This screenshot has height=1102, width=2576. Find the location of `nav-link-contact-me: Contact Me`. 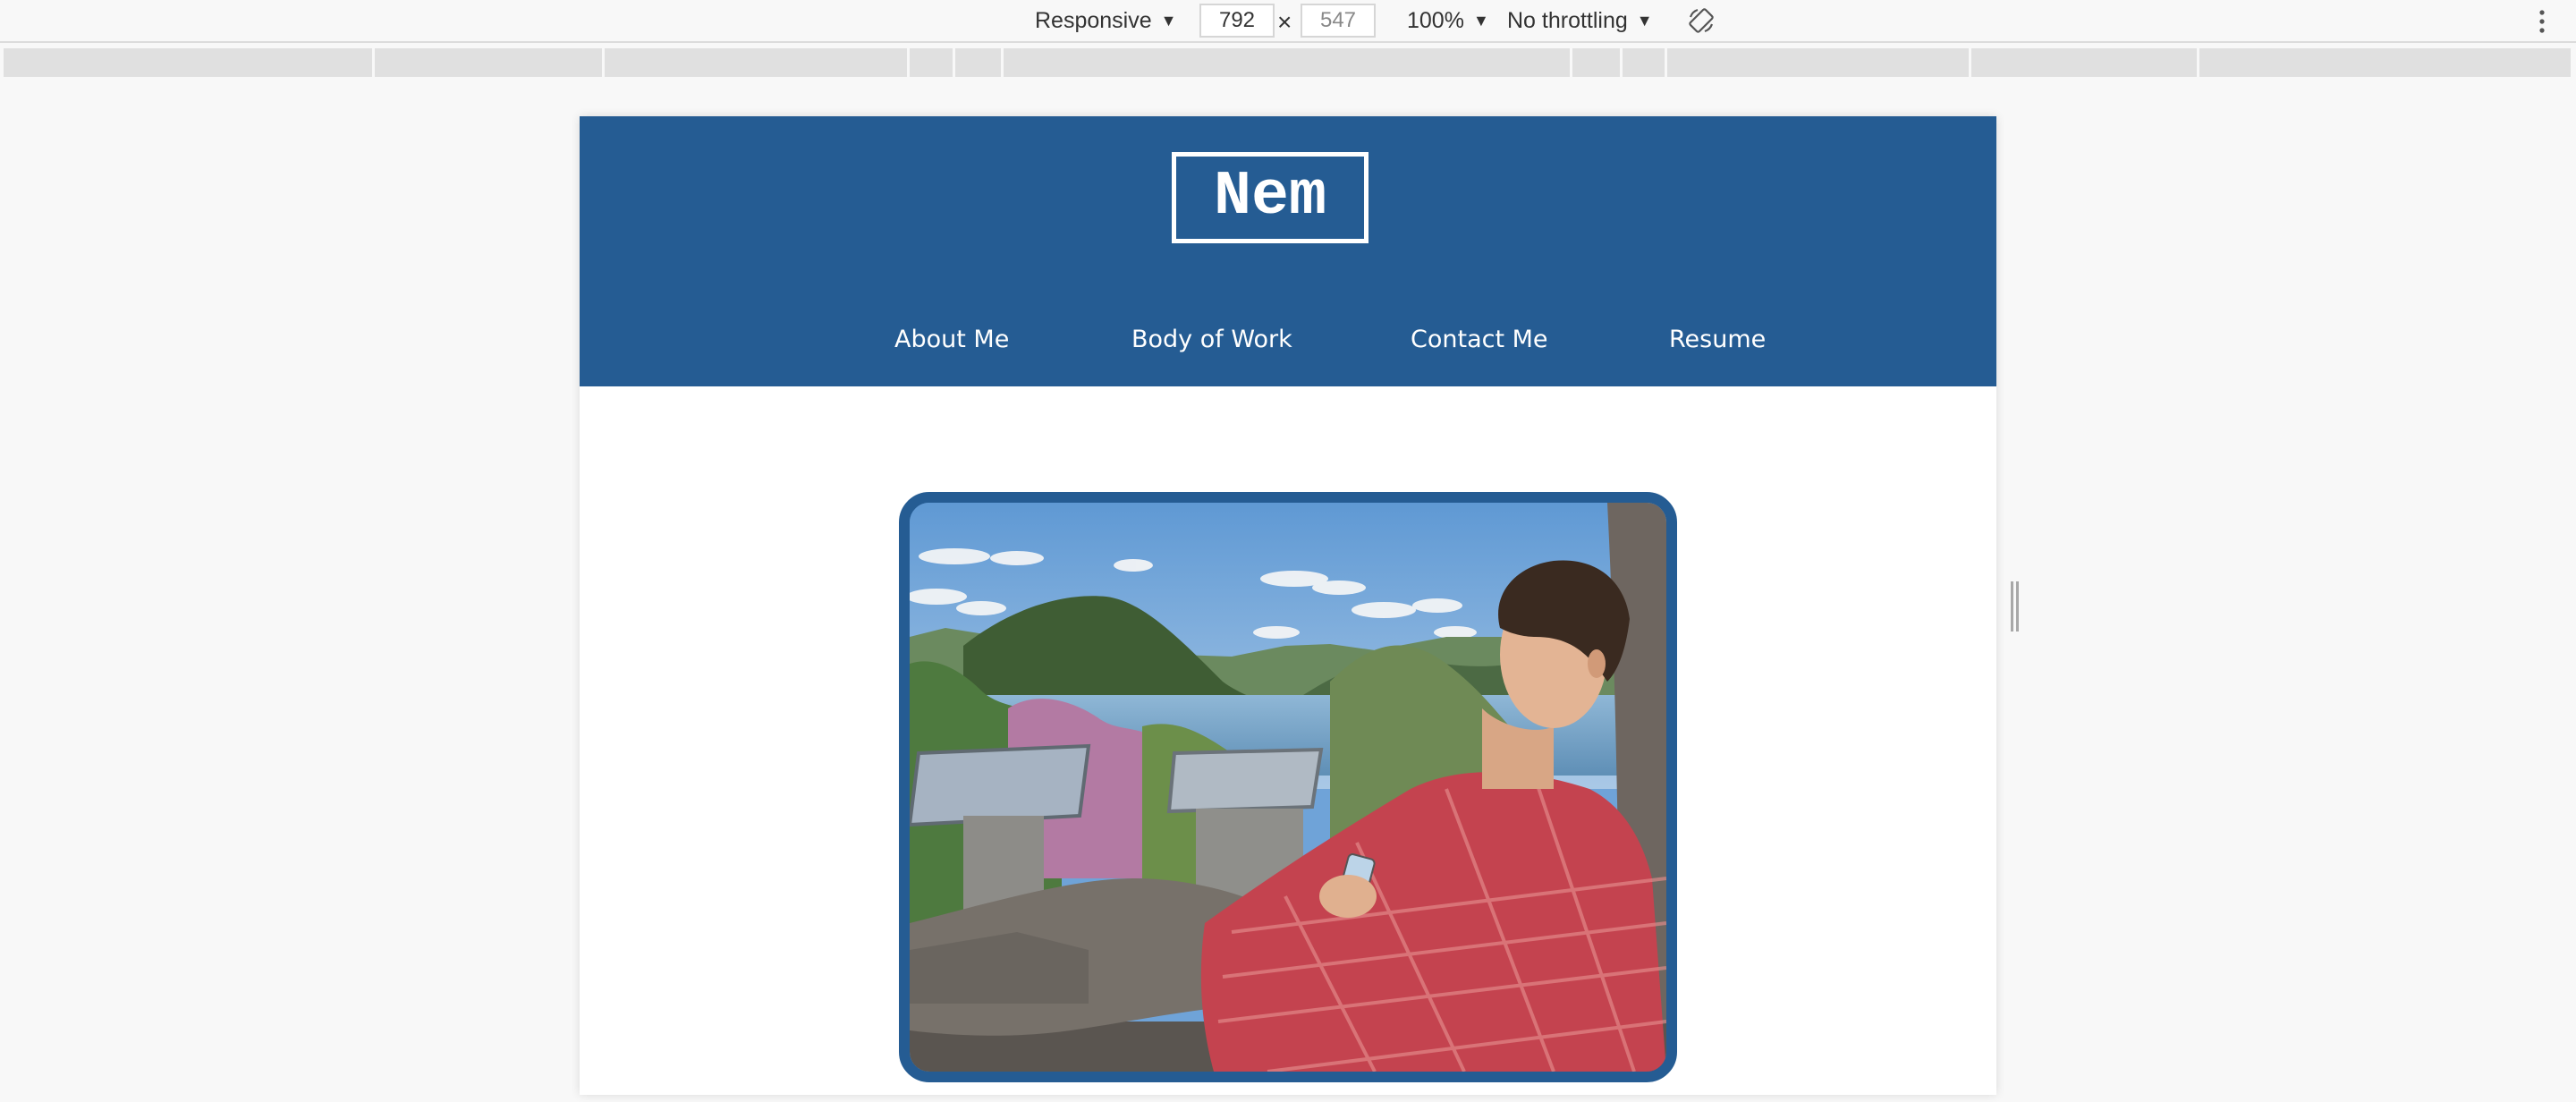

nav-link-contact-me: Contact Me is located at coordinates (1479, 340).